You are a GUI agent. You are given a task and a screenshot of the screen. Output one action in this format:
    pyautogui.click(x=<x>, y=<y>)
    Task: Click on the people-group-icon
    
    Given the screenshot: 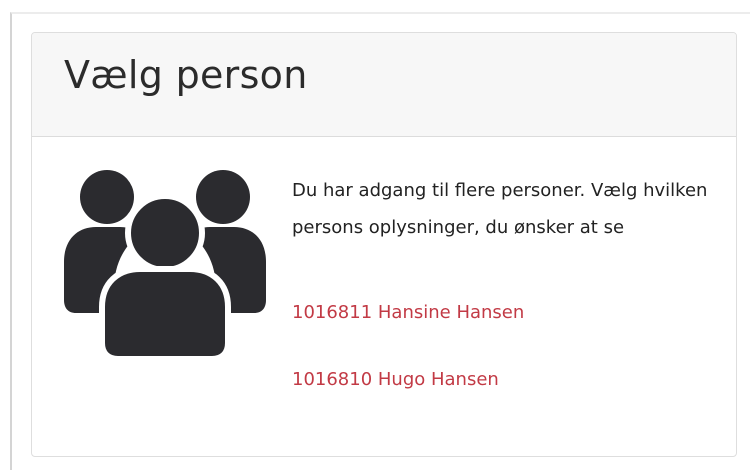 What is the action you would take?
    pyautogui.click(x=165, y=266)
    